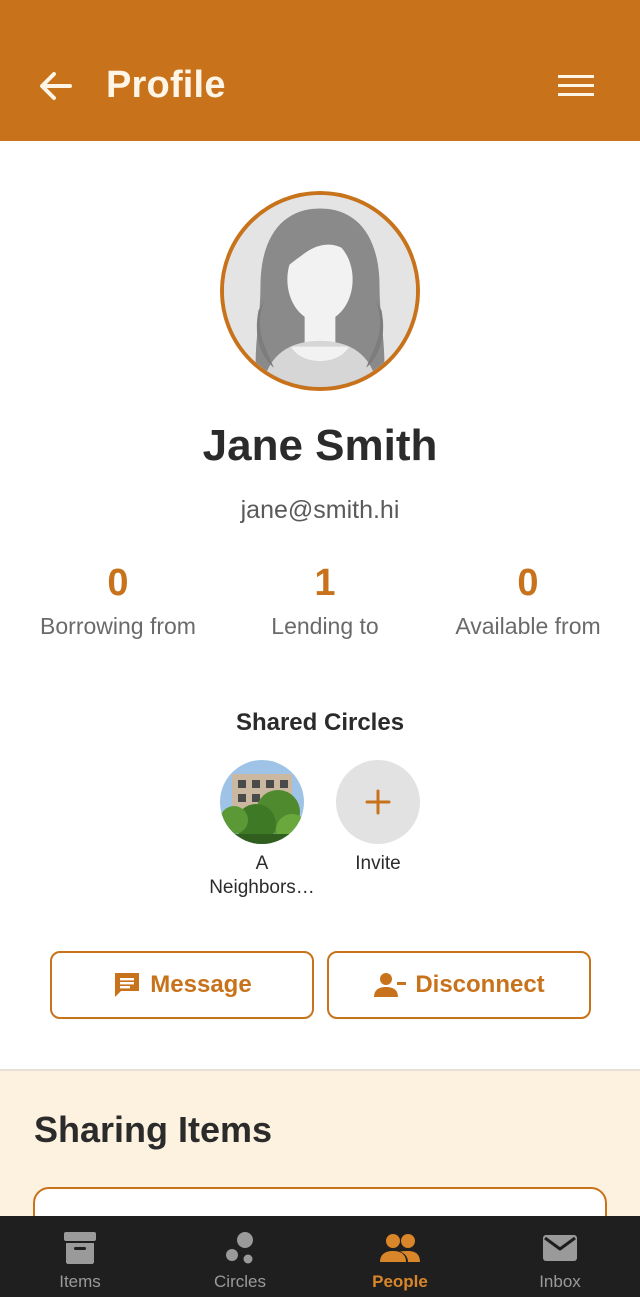 This screenshot has height=1297, width=640. What do you see at coordinates (118, 626) in the screenshot?
I see `stat-label: Borrowing from` at bounding box center [118, 626].